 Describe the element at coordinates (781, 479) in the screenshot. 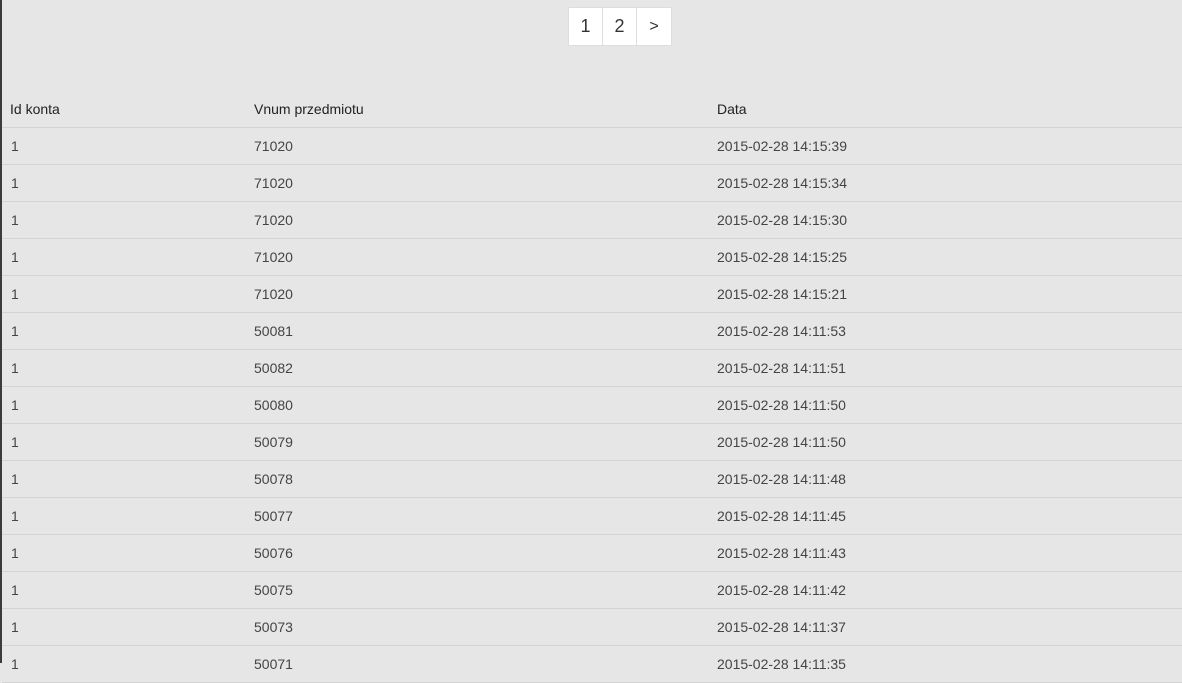

I see `cell-data: 2015-02-28 14:11:48` at that location.